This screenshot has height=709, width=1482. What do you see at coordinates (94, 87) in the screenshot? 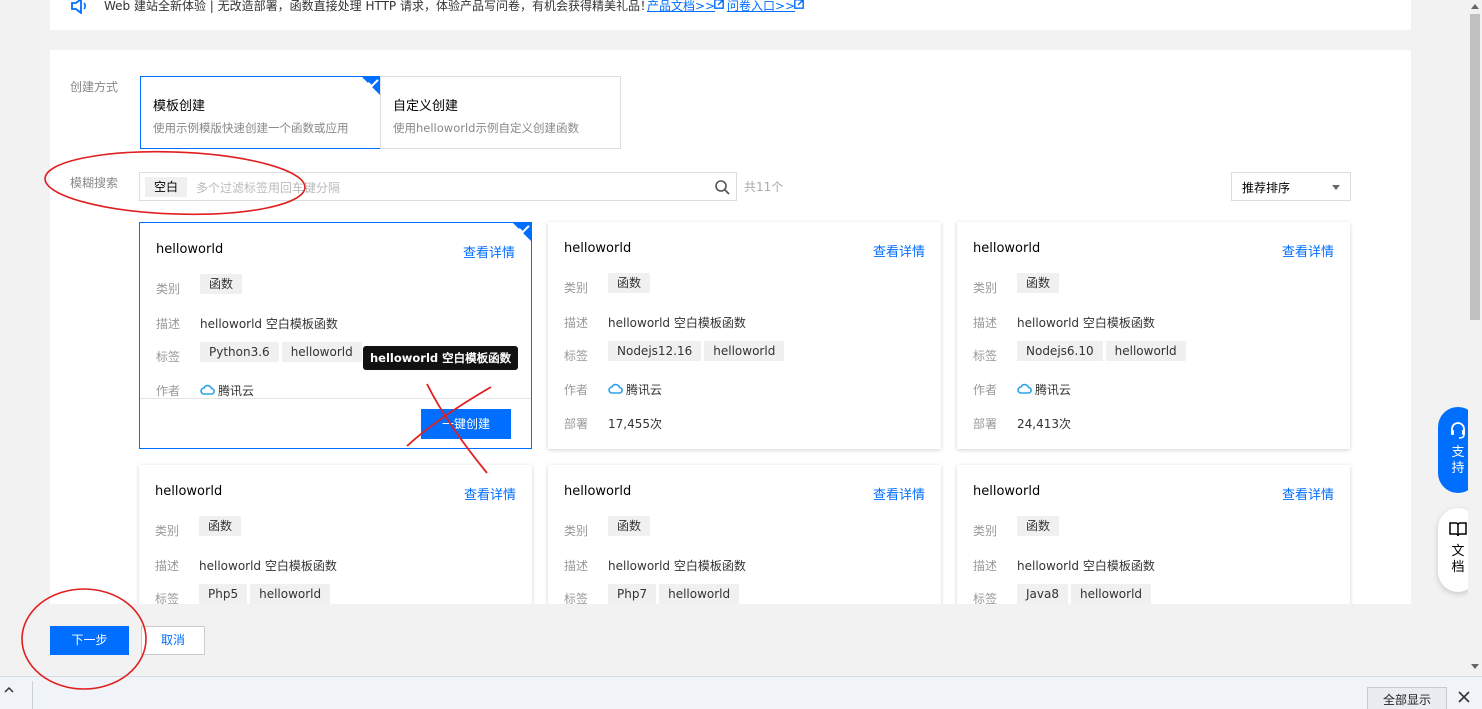
I see `create-method-label: 创建方式` at bounding box center [94, 87].